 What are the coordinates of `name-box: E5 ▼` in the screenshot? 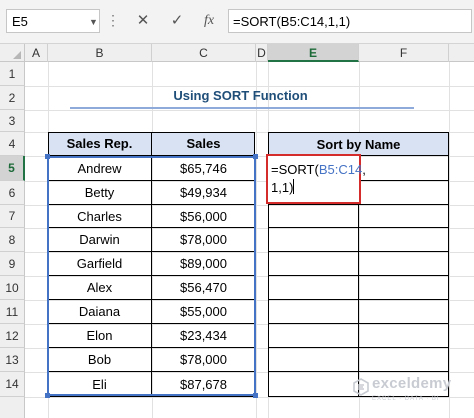 It's located at (53, 21).